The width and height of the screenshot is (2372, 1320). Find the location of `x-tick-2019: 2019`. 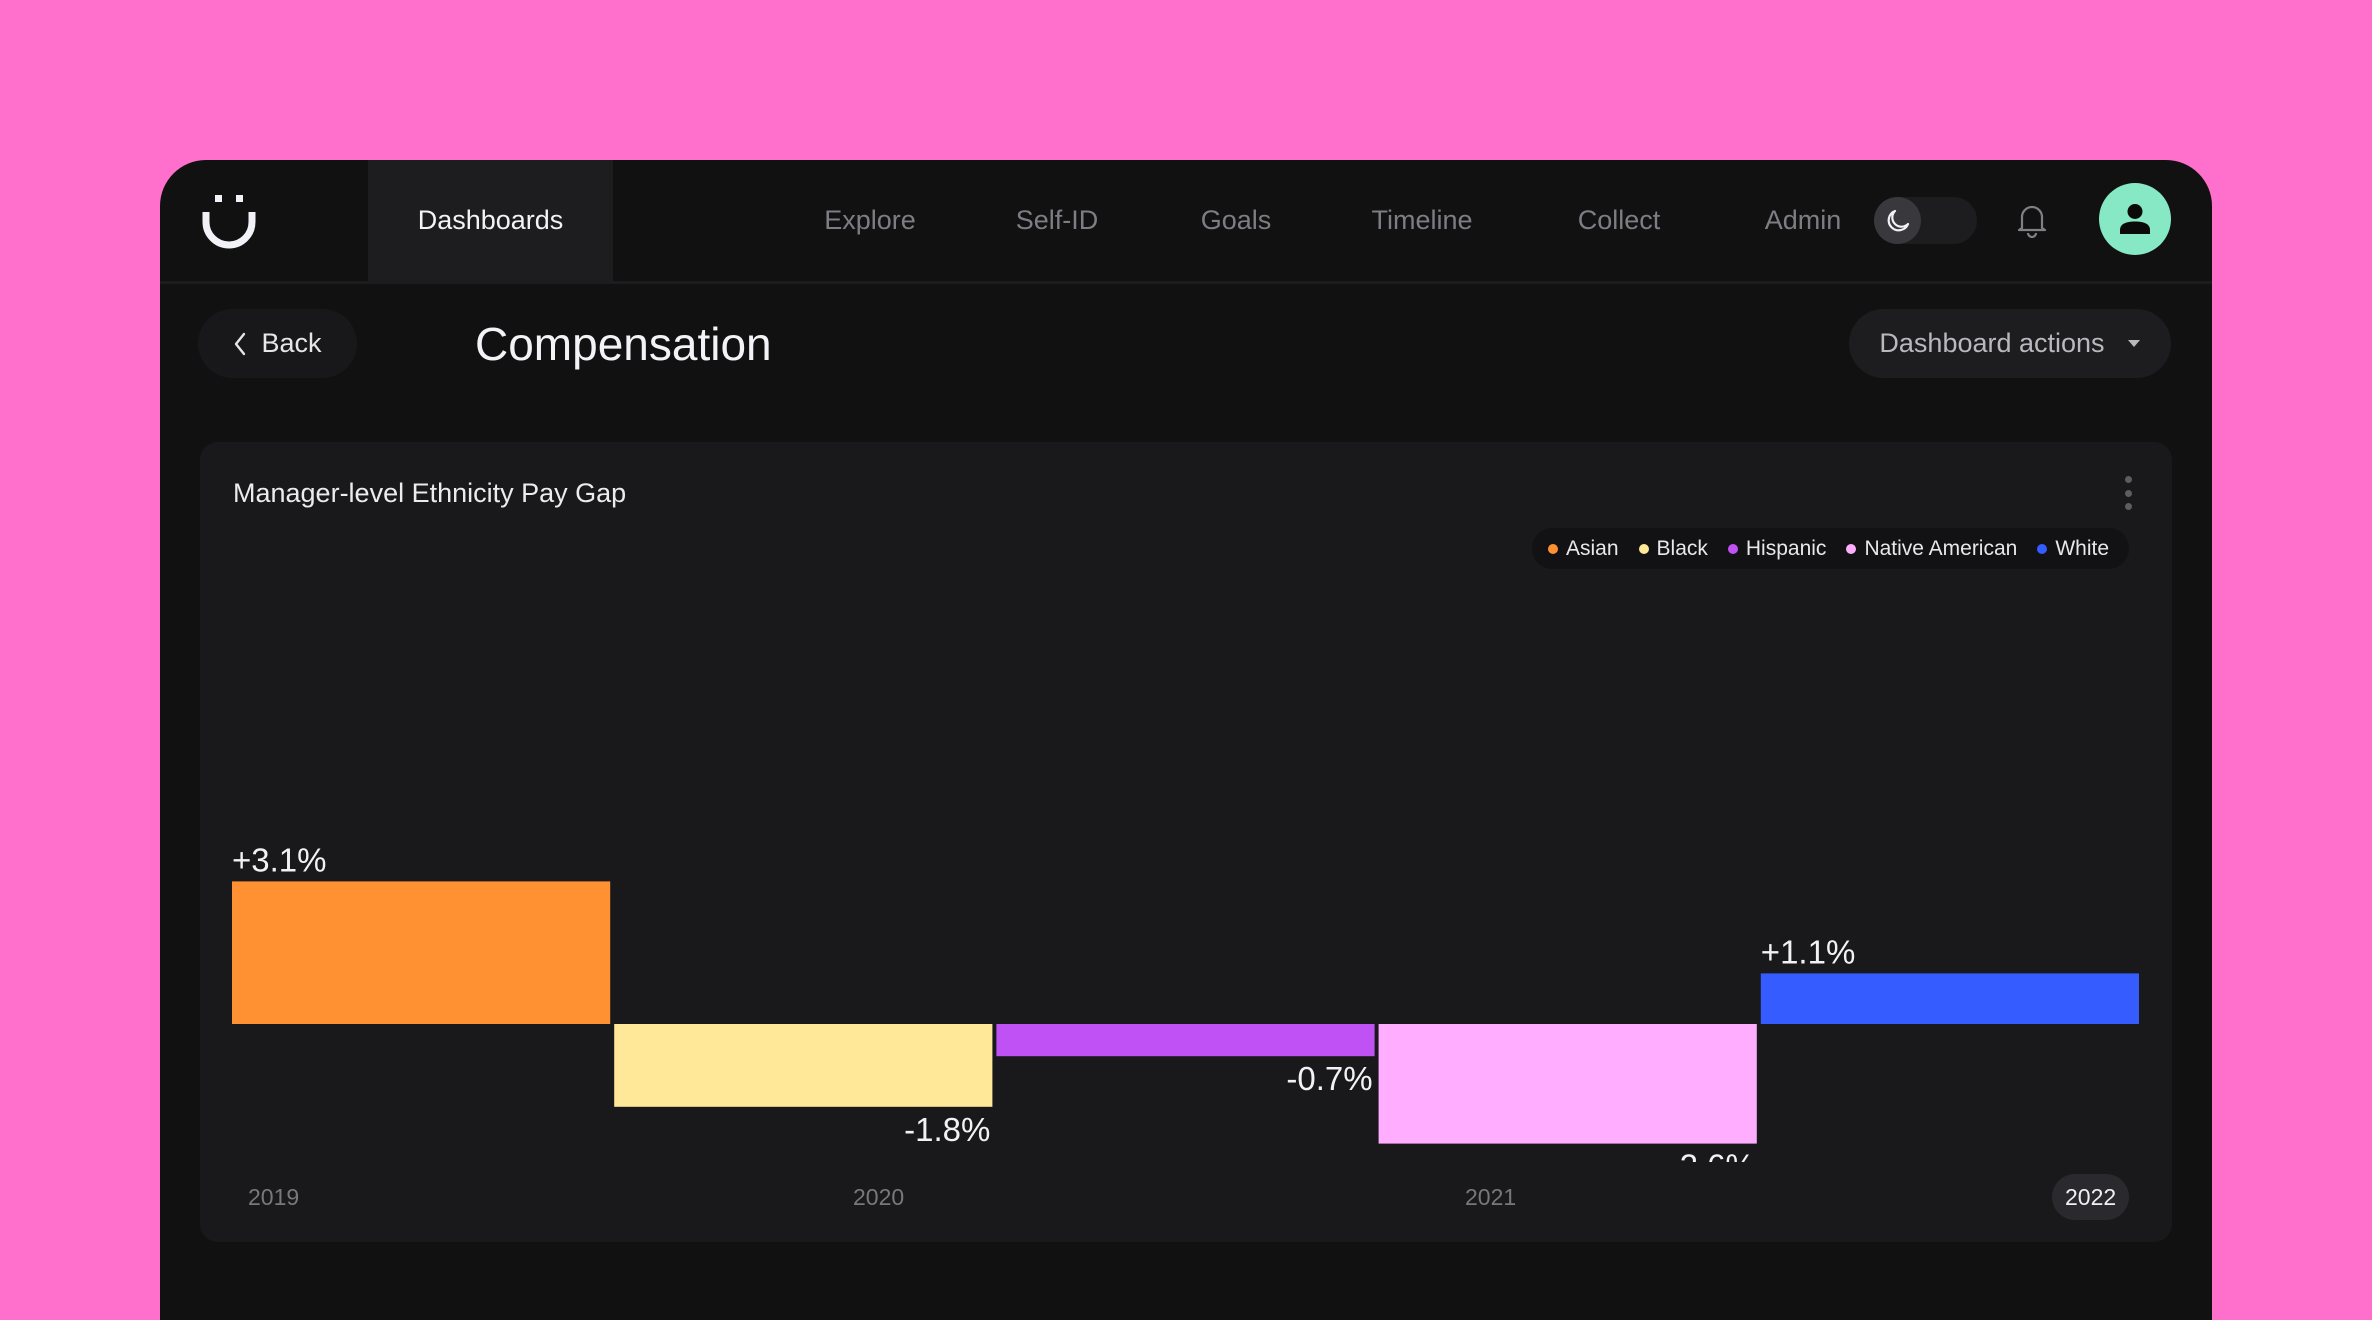

x-tick-2019: 2019 is located at coordinates (273, 1197).